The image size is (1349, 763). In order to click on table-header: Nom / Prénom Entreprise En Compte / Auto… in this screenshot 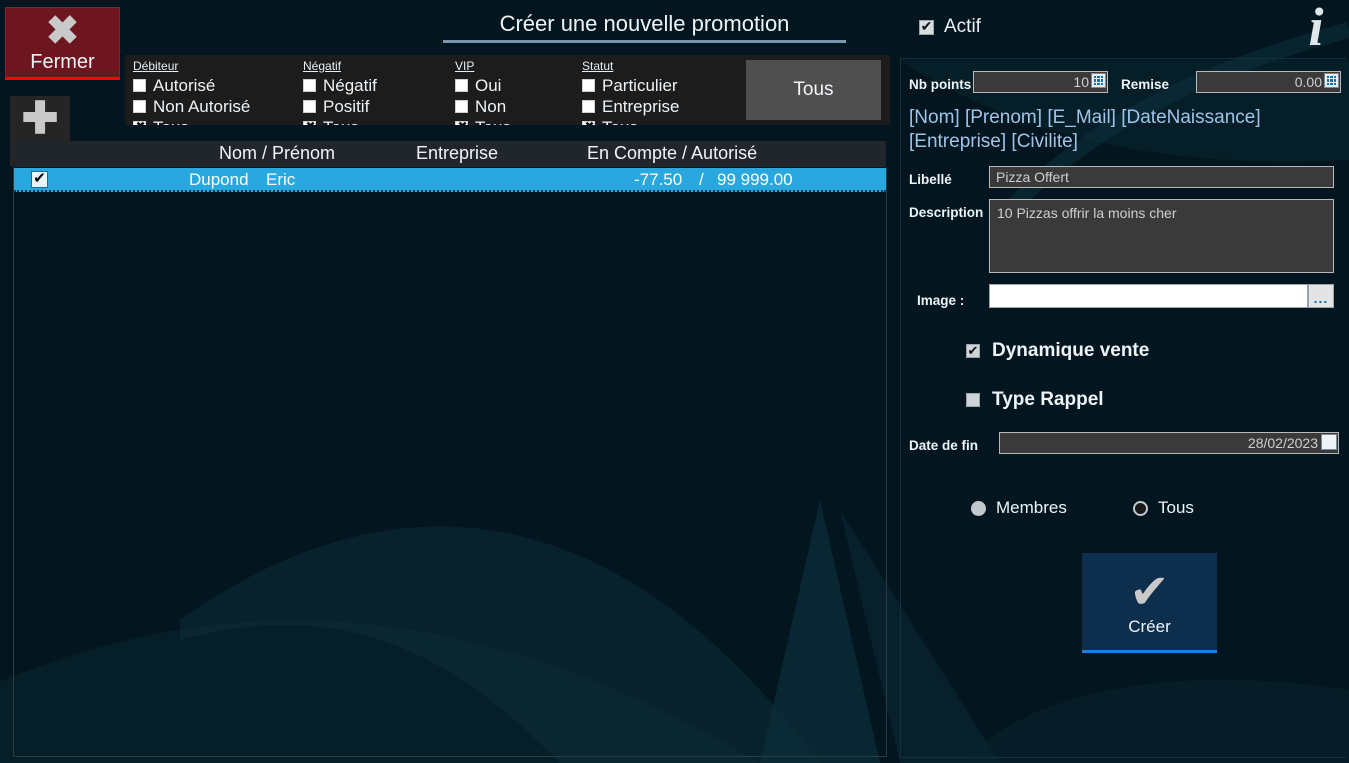, I will do `click(450, 154)`.